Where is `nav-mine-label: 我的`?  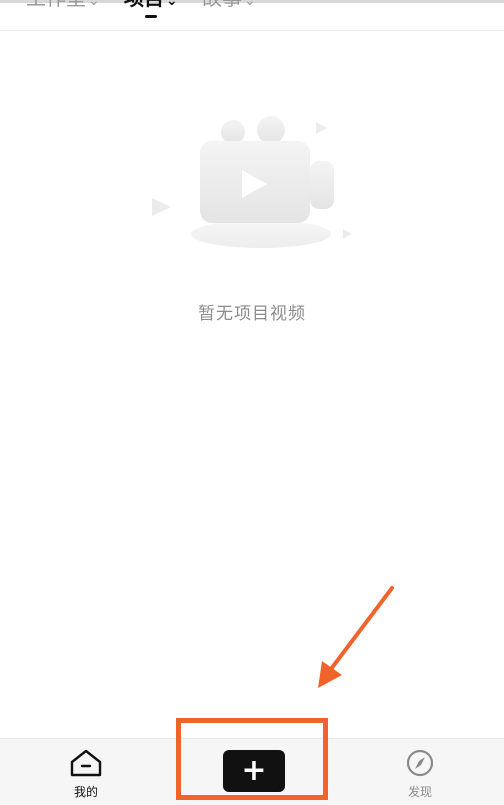
nav-mine-label: 我的 is located at coordinates (85, 792).